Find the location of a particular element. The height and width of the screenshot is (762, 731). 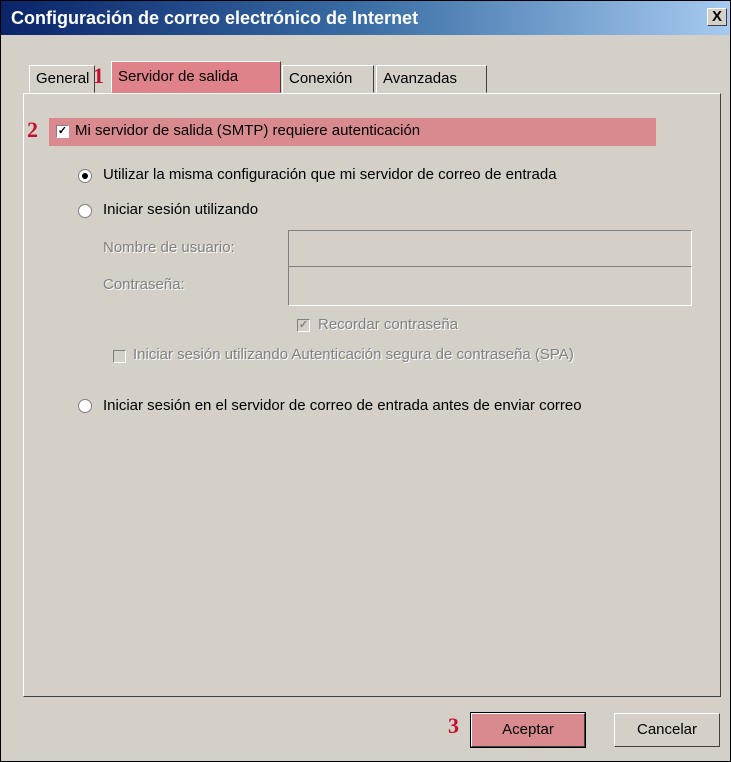

tab-avanzadas: Avanzadas is located at coordinates (431, 79).